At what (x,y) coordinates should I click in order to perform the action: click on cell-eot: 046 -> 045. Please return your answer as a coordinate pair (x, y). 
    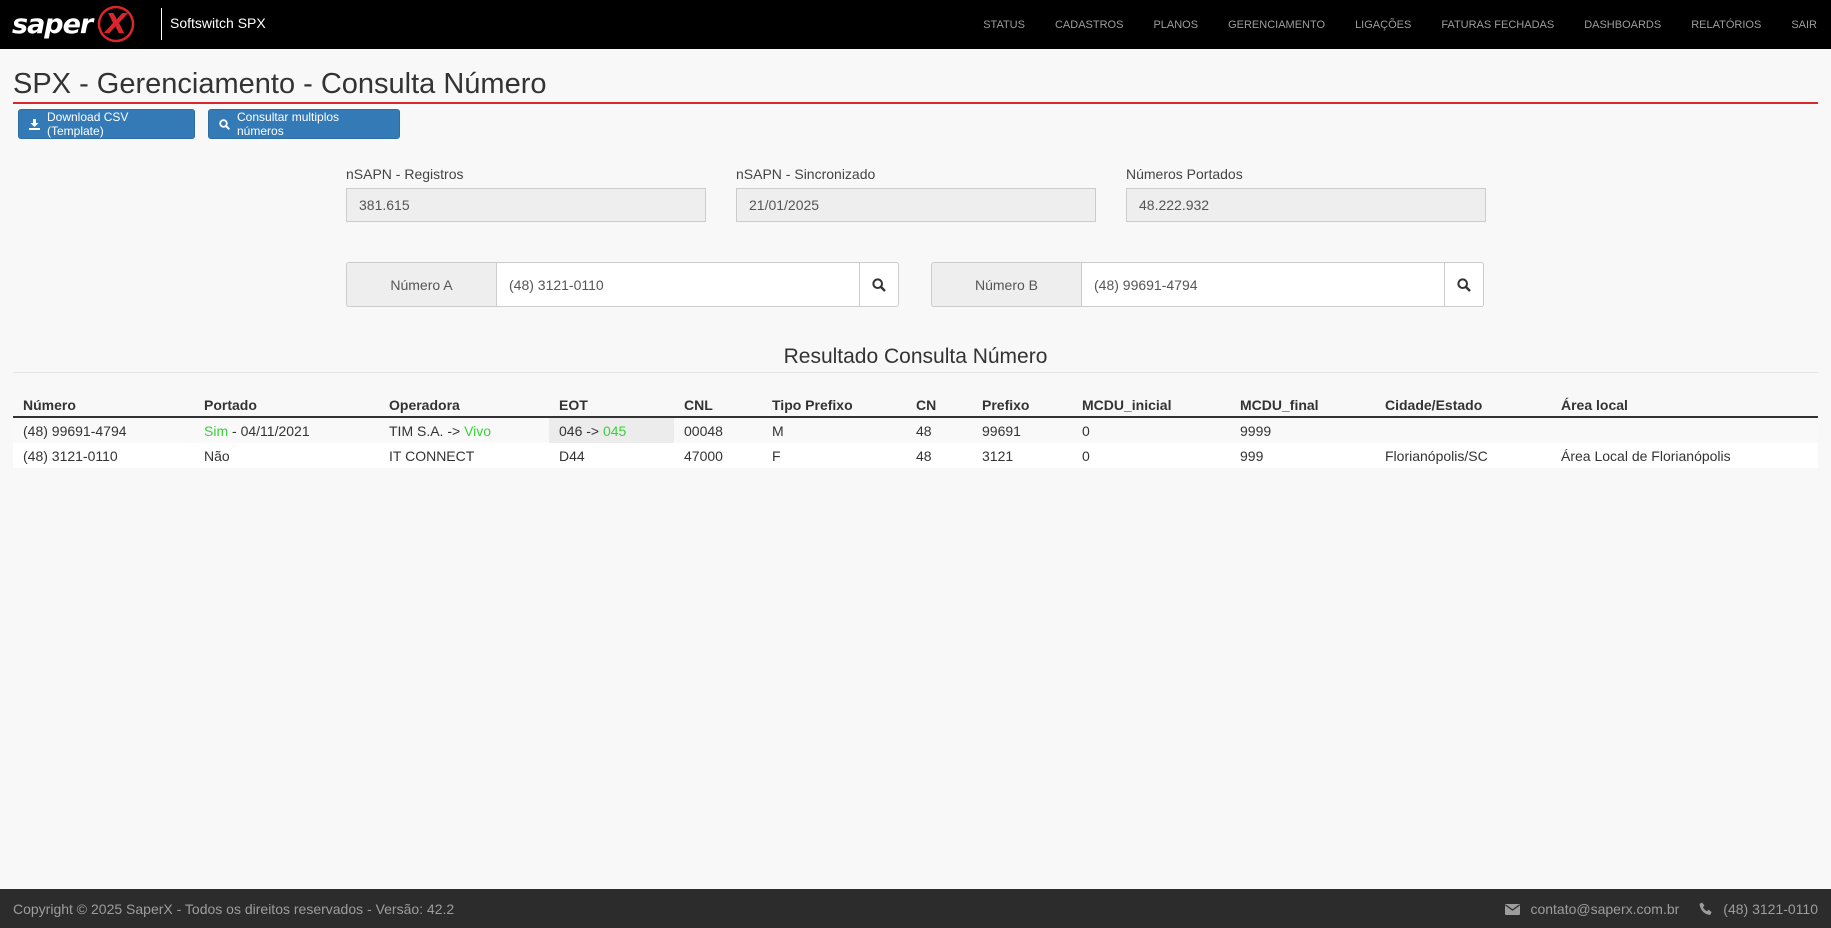
    Looking at the image, I should click on (611, 430).